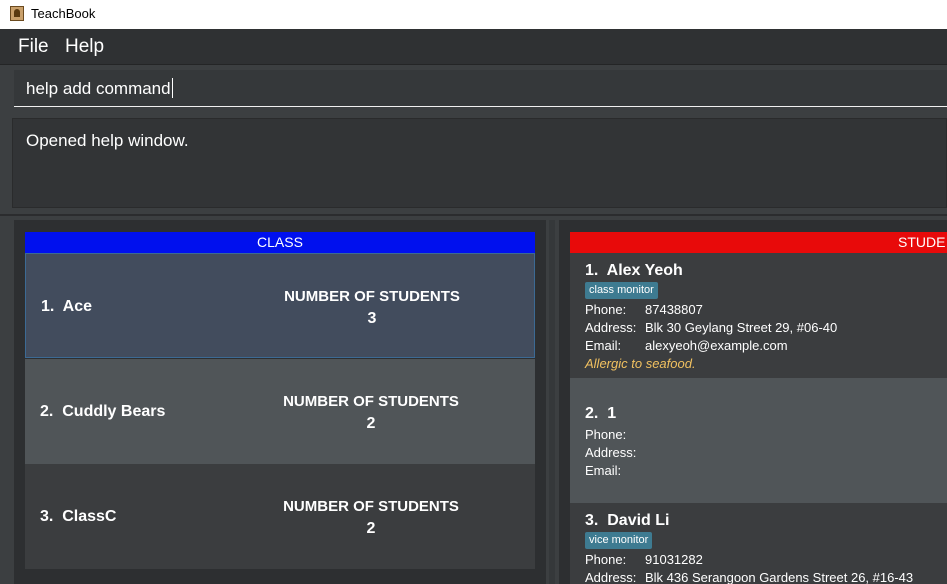 The width and height of the screenshot is (947, 584). What do you see at coordinates (758, 440) in the screenshot?
I see `student-card: 2. 1 Phone: Address: Email:` at bounding box center [758, 440].